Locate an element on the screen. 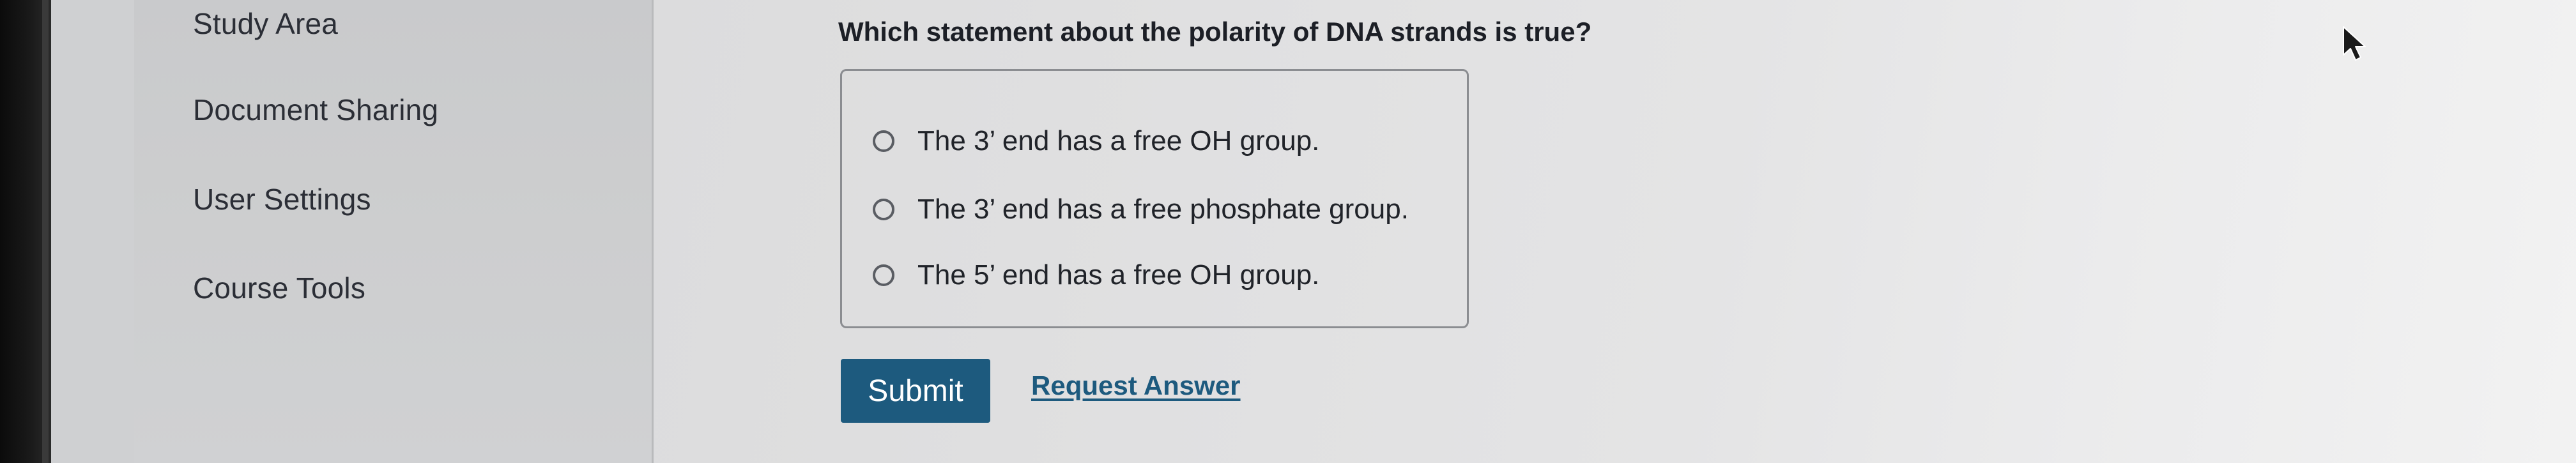  answer-option-label: The 3’ end has a free OH group. is located at coordinates (1118, 140).